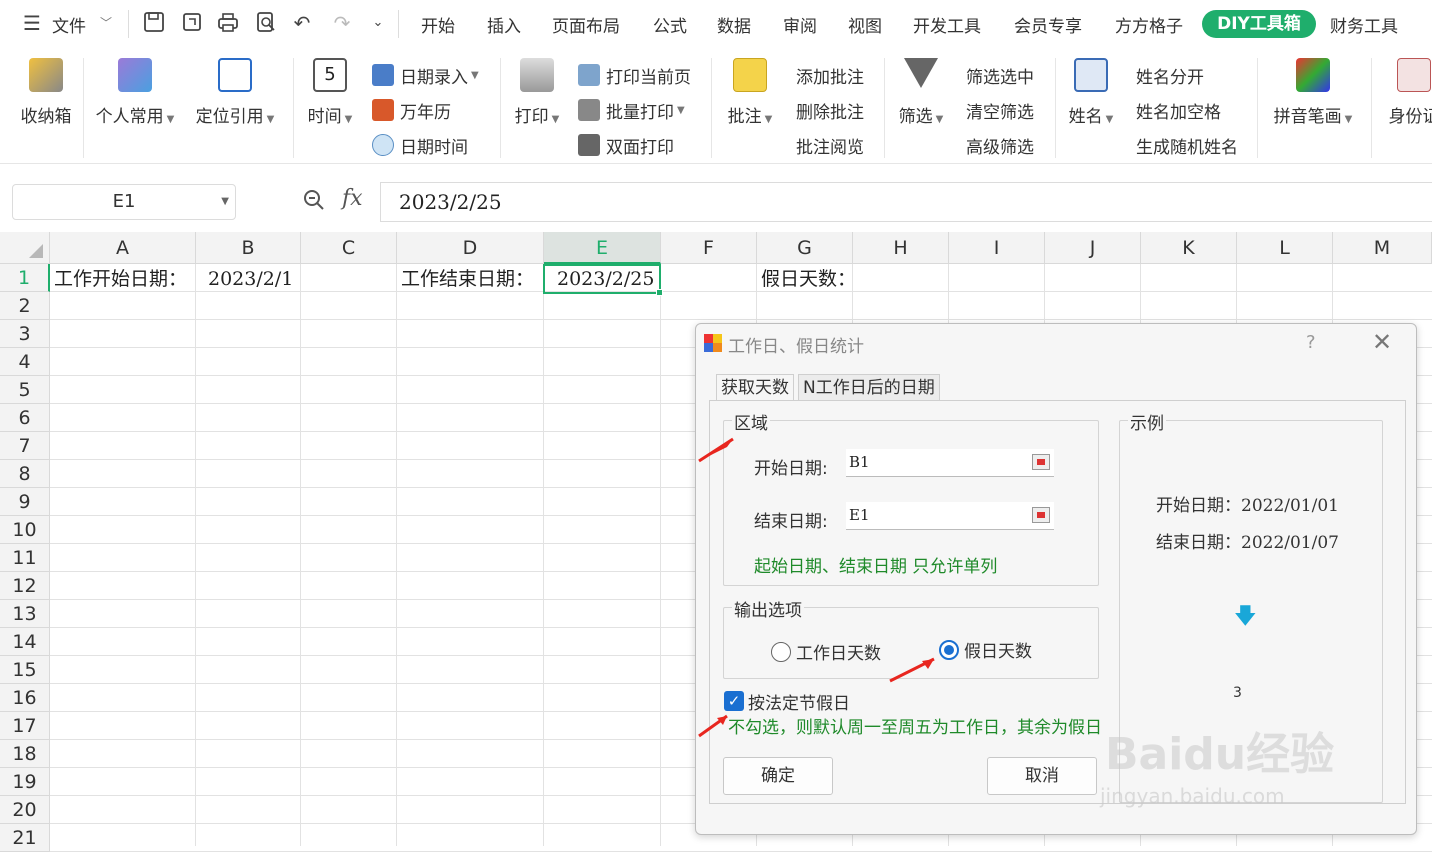 The height and width of the screenshot is (852, 1432). What do you see at coordinates (631, 110) in the screenshot?
I see `batch-print-button: 批量打印 ▼` at bounding box center [631, 110].